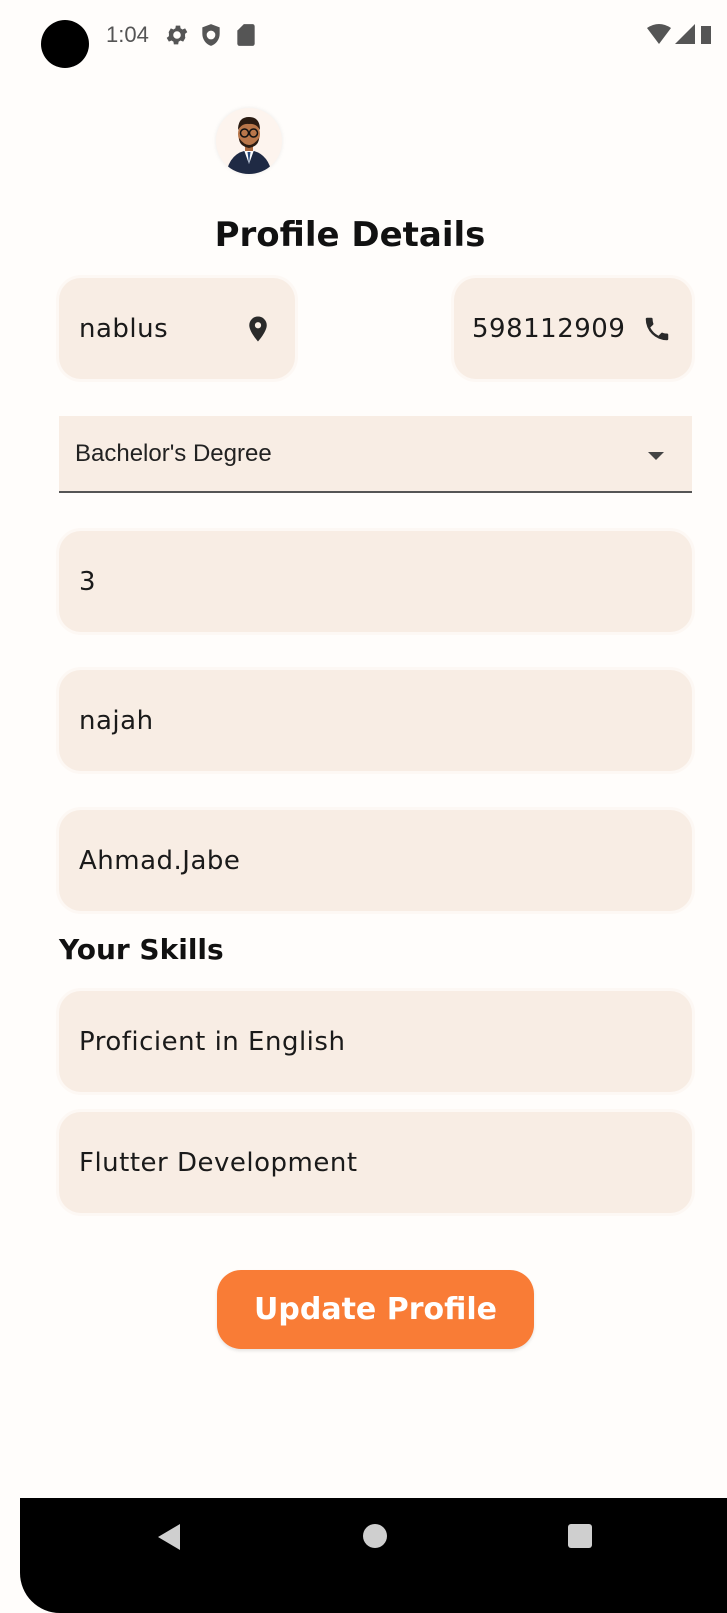 Image resolution: width=727 pixels, height=1613 pixels. I want to click on username-value: Ahmad.Jabe, so click(160, 860).